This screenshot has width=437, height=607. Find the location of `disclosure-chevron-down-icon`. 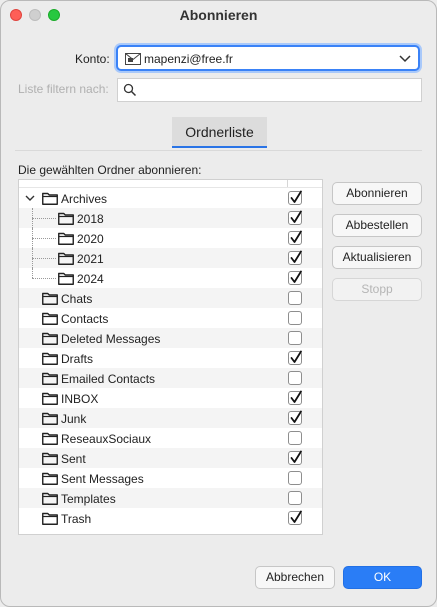

disclosure-chevron-down-icon is located at coordinates (30, 198).